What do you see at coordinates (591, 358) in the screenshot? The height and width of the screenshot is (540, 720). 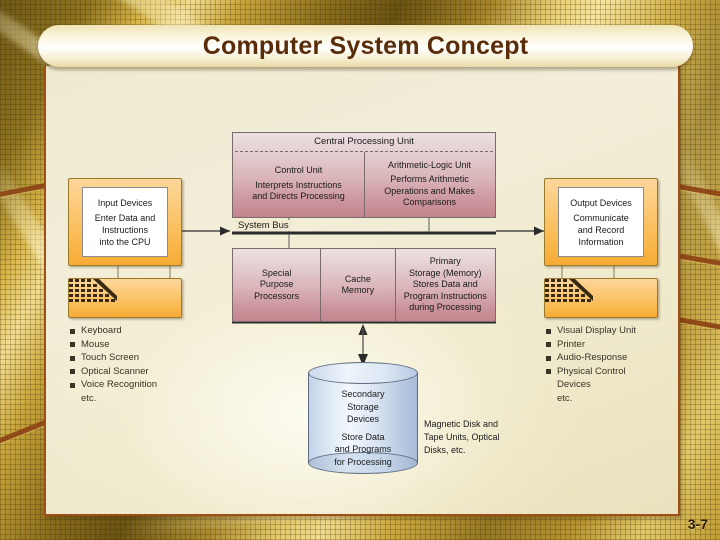 I see `list-item: Audio-Response` at bounding box center [591, 358].